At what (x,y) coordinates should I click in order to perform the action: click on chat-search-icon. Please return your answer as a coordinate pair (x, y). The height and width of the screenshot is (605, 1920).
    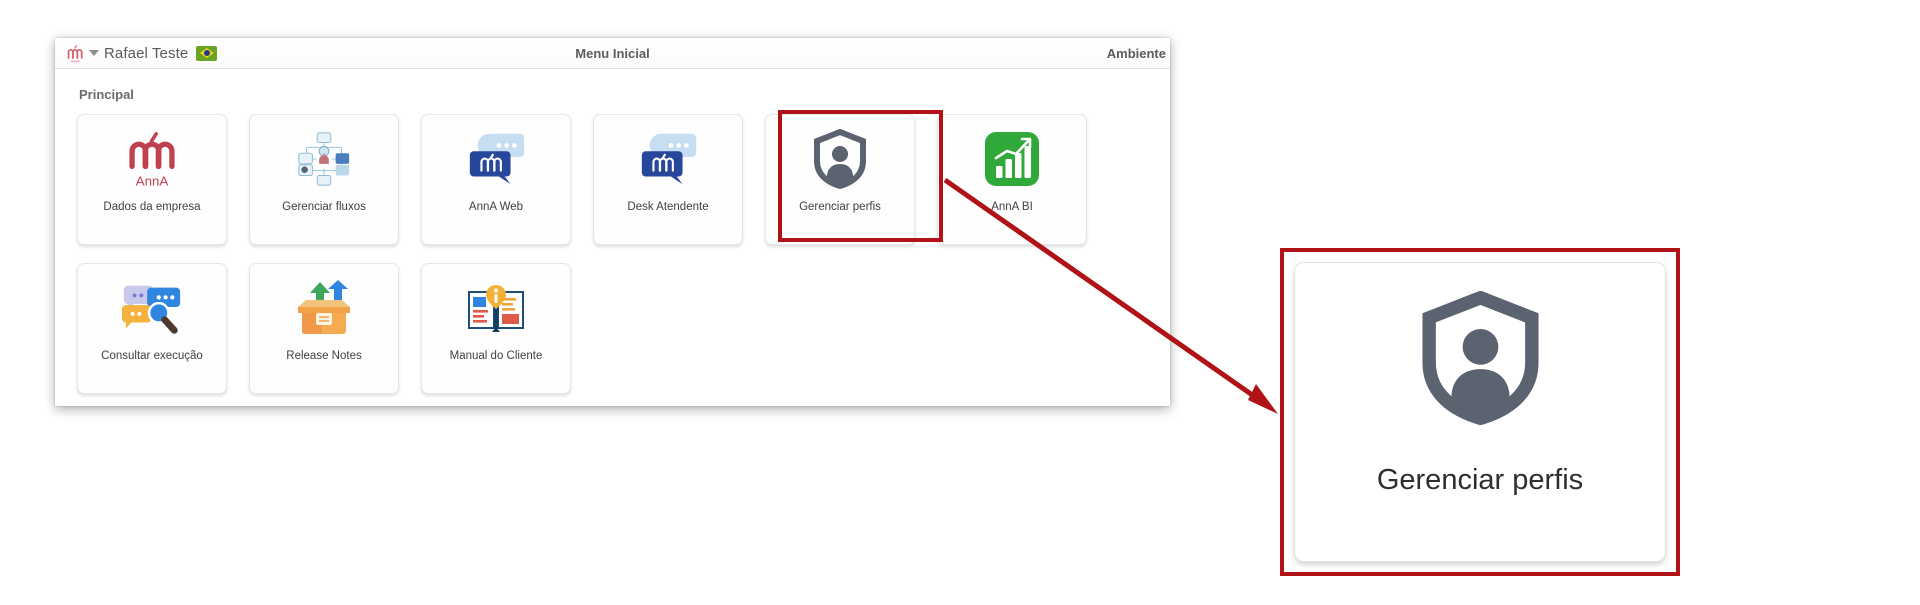
    Looking at the image, I should click on (152, 308).